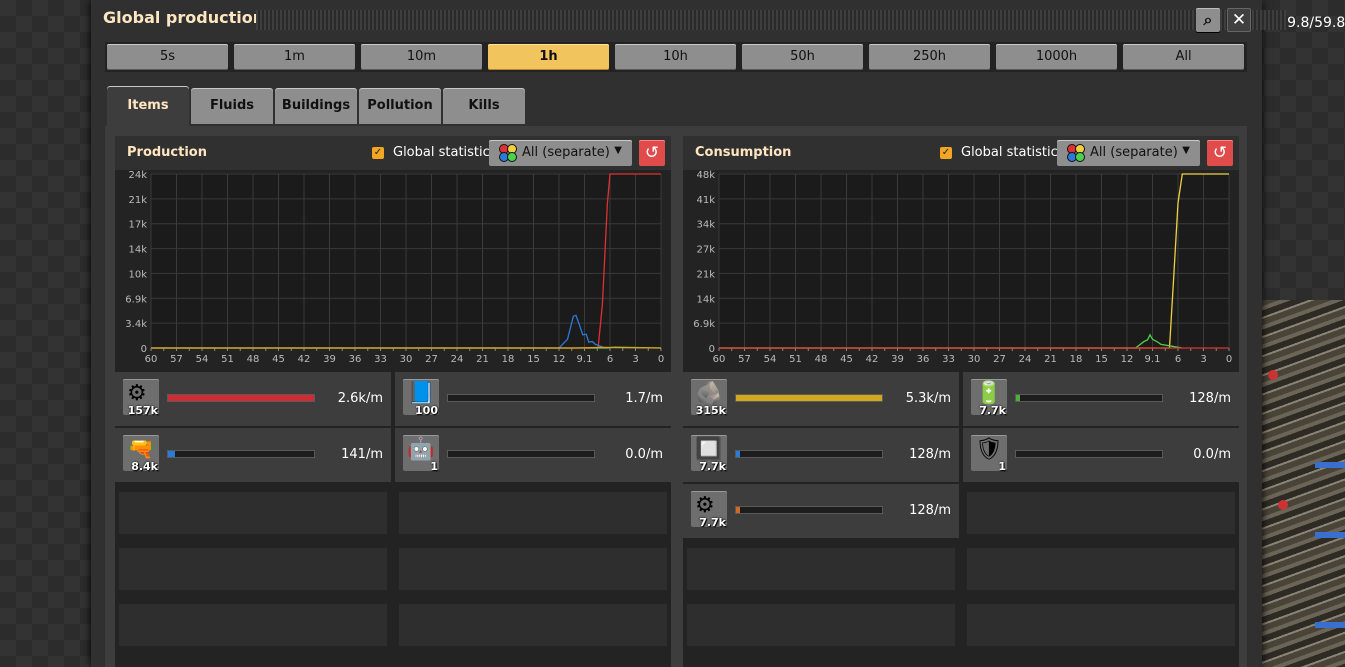  Describe the element at coordinates (1183, 57) in the screenshot. I see `time-button-all: All` at that location.